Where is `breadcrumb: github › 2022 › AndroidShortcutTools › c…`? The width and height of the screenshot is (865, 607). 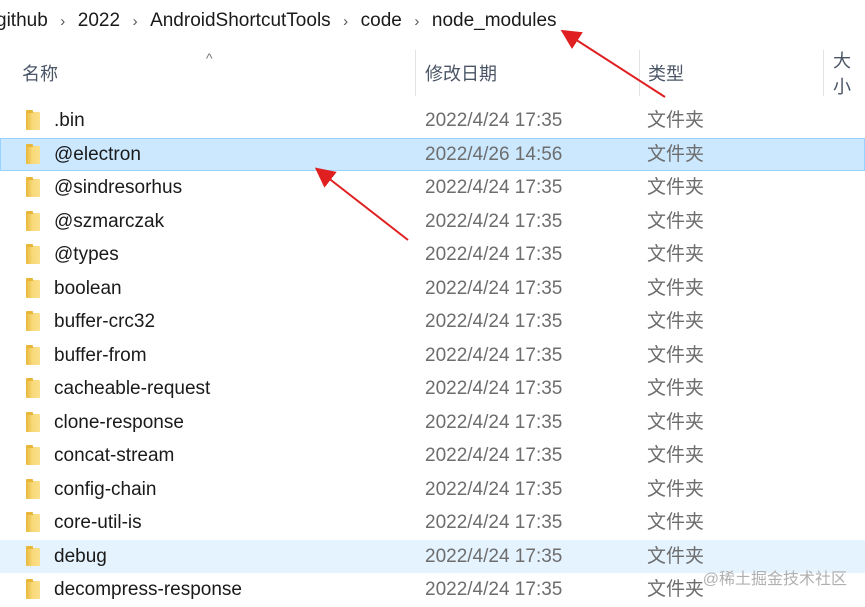
breadcrumb: github › 2022 › AndroidShortcutTools › c… is located at coordinates (432, 21).